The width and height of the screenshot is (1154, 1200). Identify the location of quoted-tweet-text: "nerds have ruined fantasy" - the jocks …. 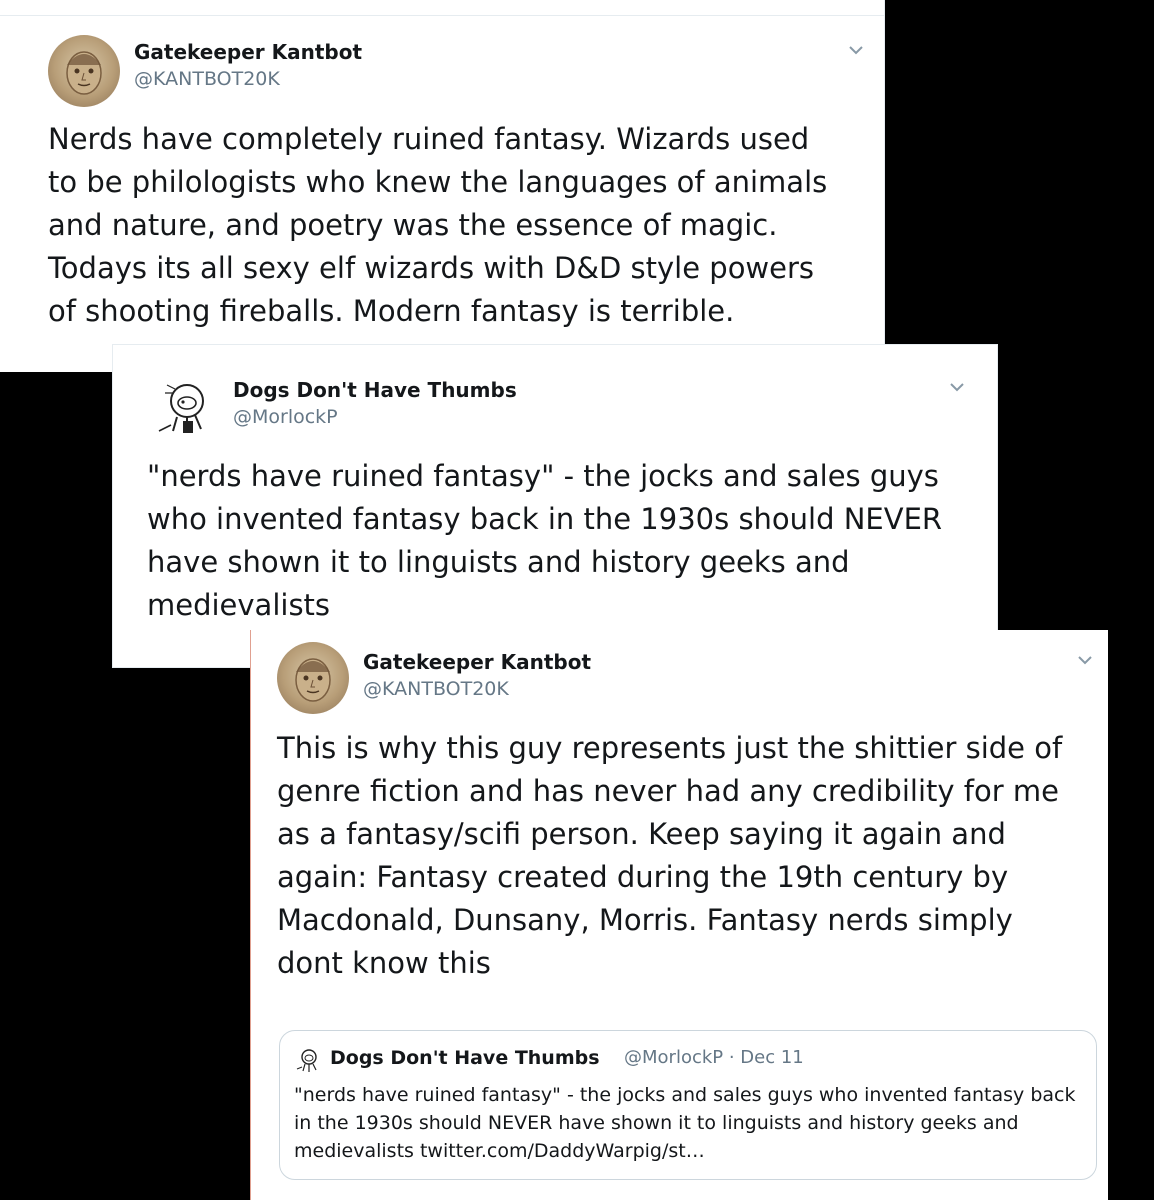
(685, 1123).